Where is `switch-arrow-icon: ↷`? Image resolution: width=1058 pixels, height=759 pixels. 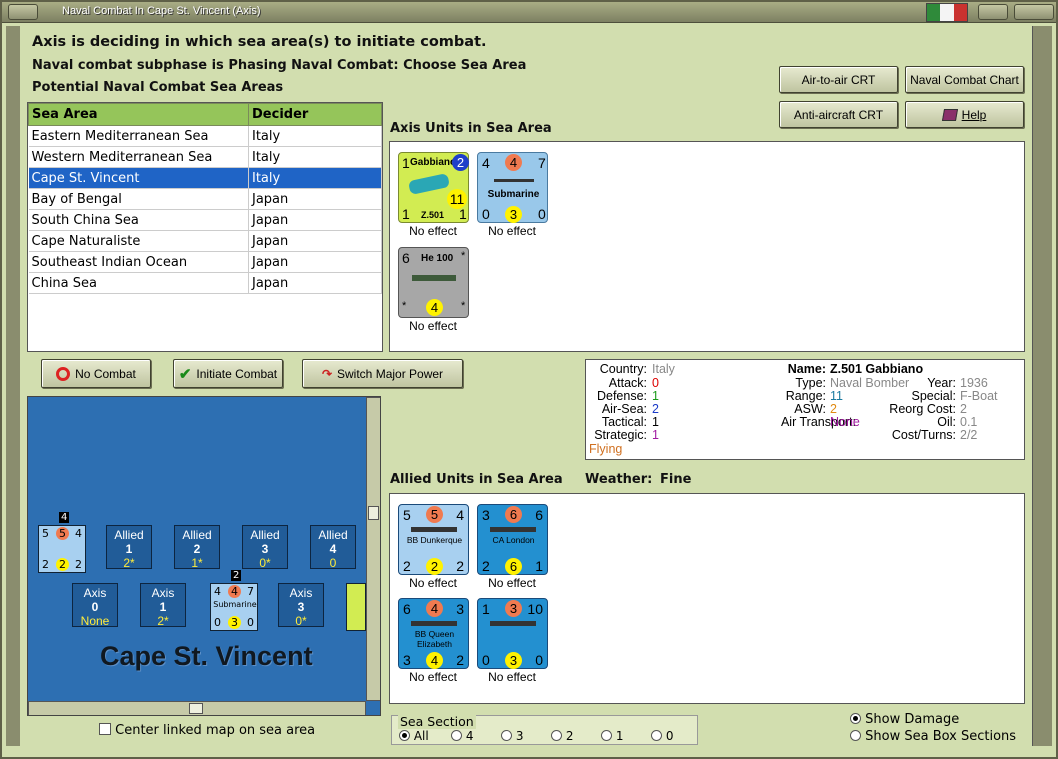
switch-arrow-icon: ↷ is located at coordinates (327, 373).